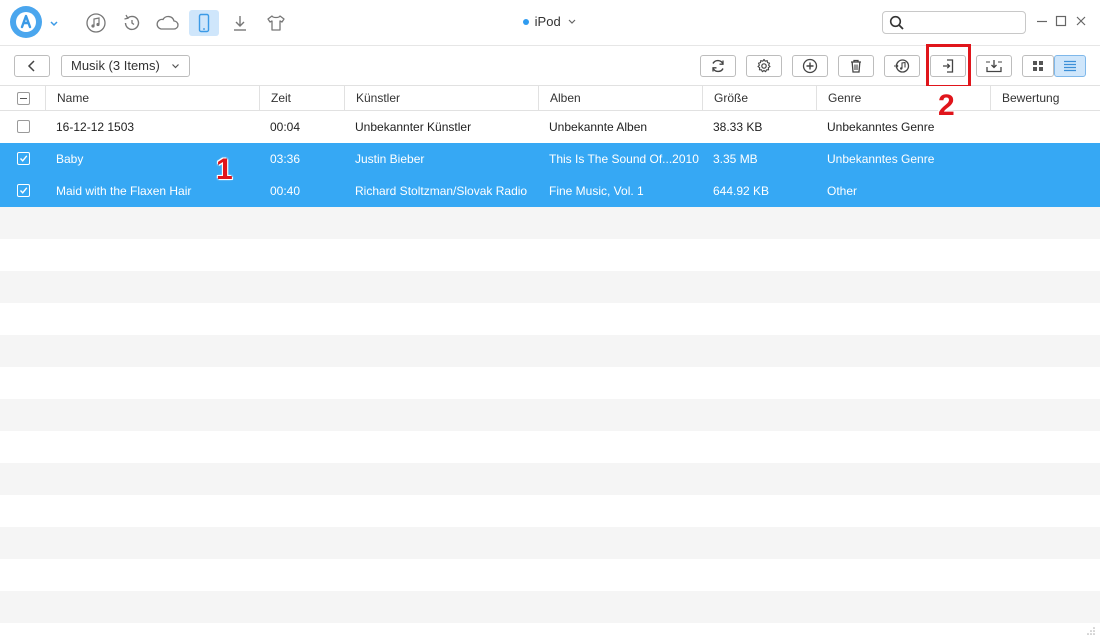  Describe the element at coordinates (903, 98) in the screenshot. I see `column-header-genre: Genre` at that location.